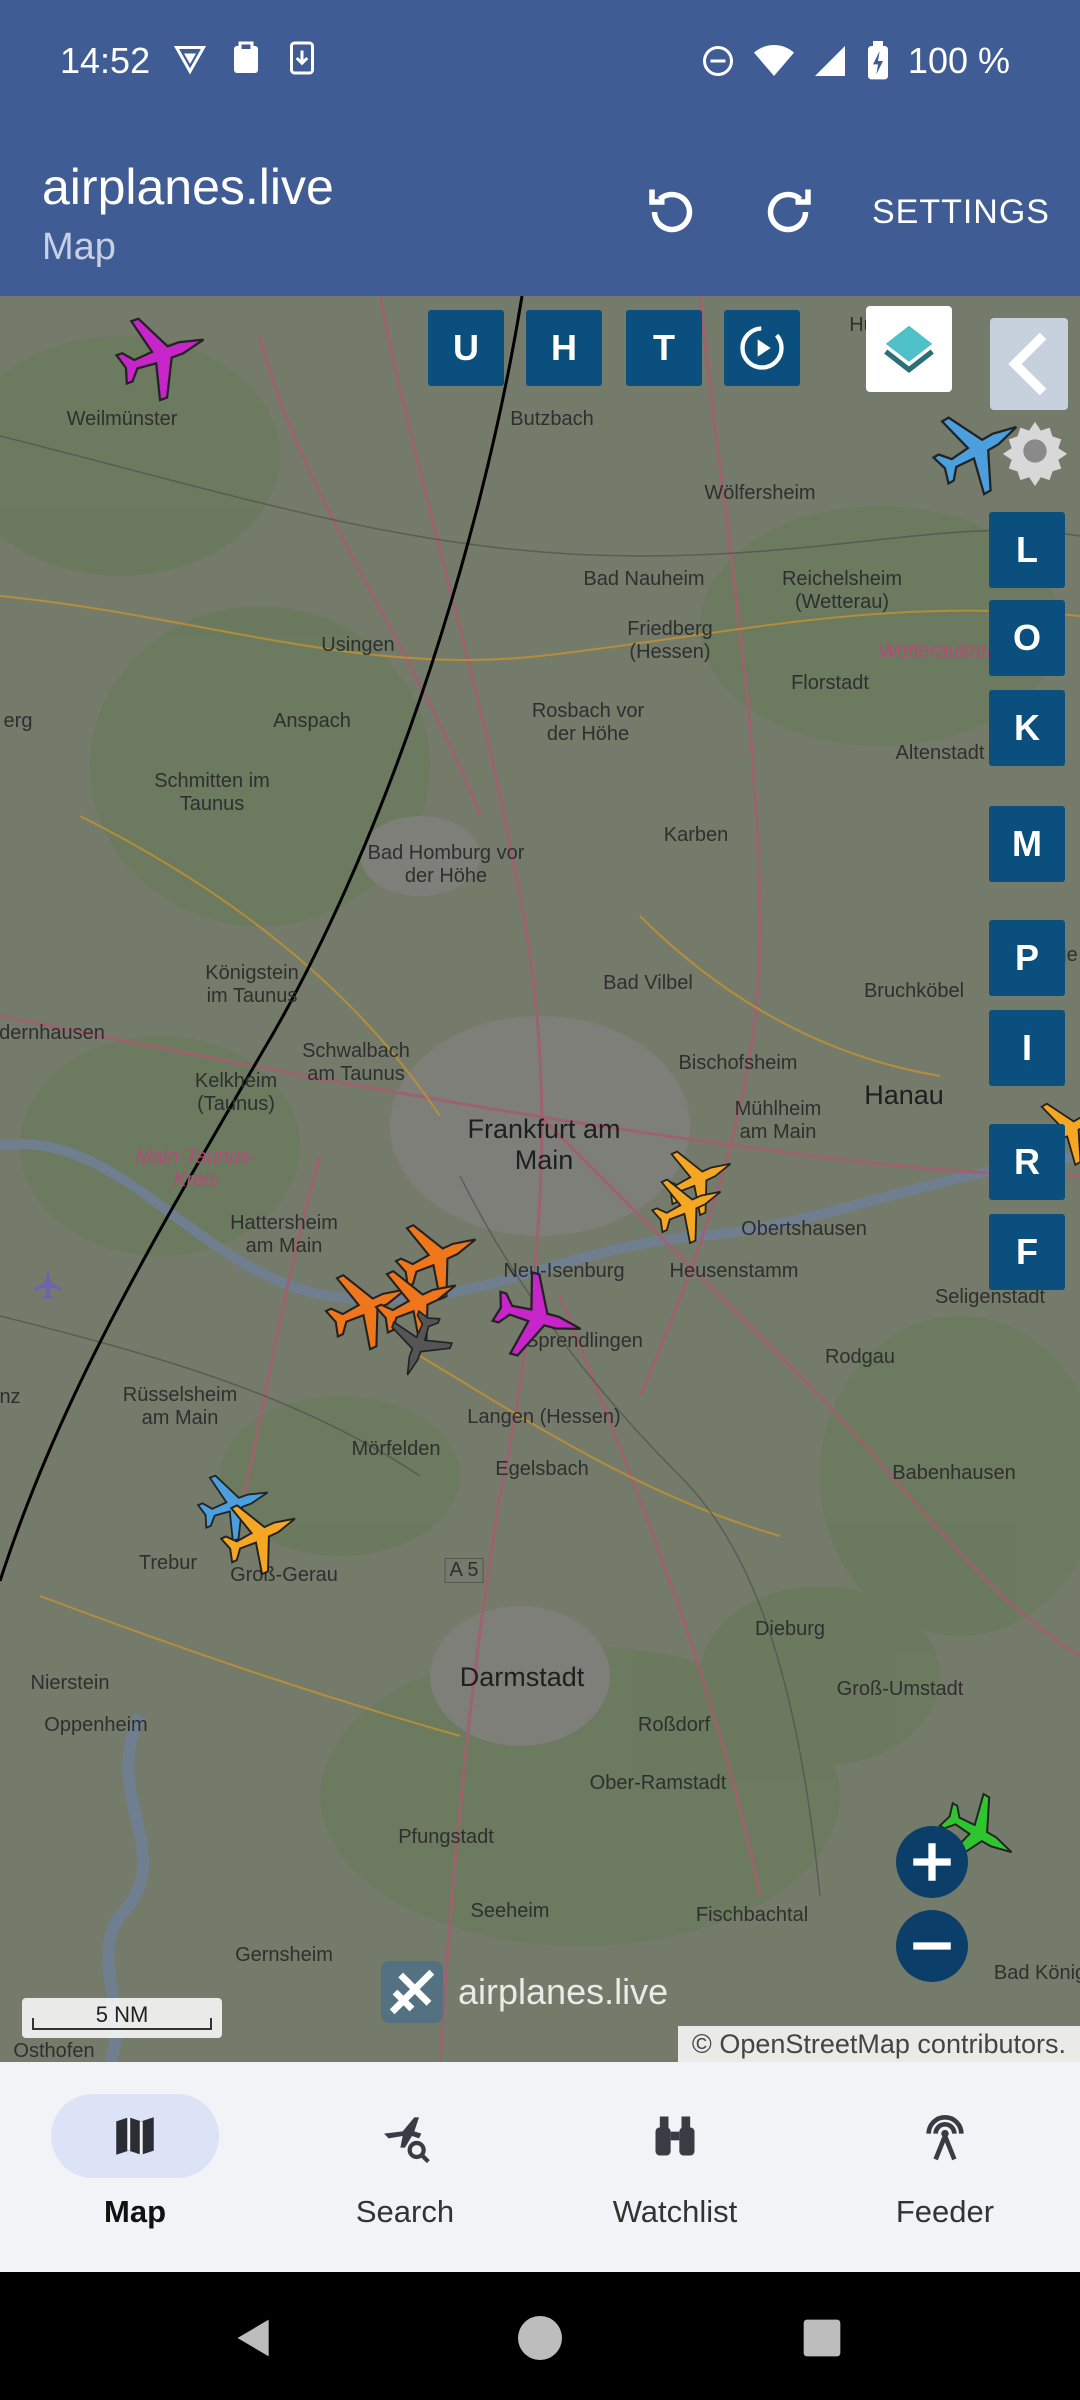  I want to click on system-navigation-bar, so click(540, 2336).